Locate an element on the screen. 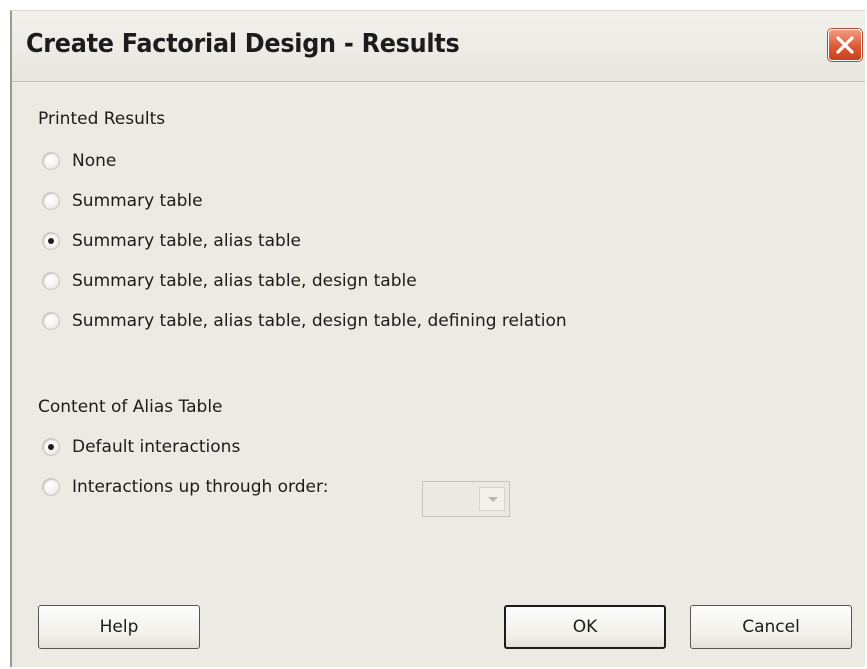 The image size is (867, 669). radio-label: Interactions up through order: is located at coordinates (200, 487).